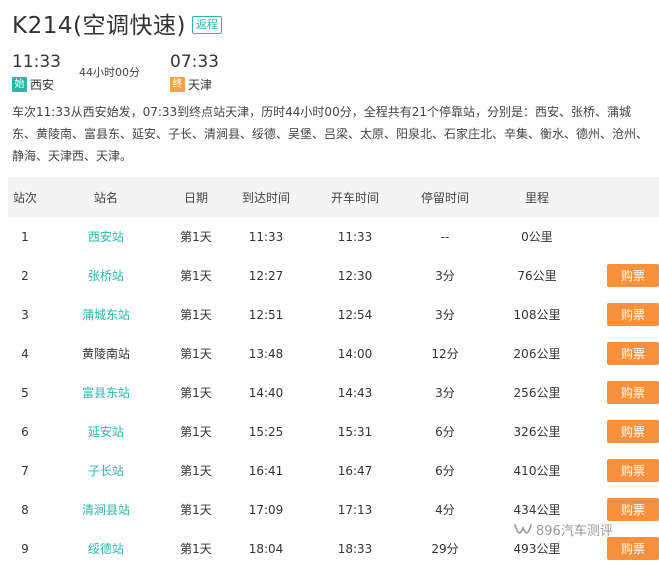 The height and width of the screenshot is (565, 659). What do you see at coordinates (106, 470) in the screenshot?
I see `station-name: 子长站` at bounding box center [106, 470].